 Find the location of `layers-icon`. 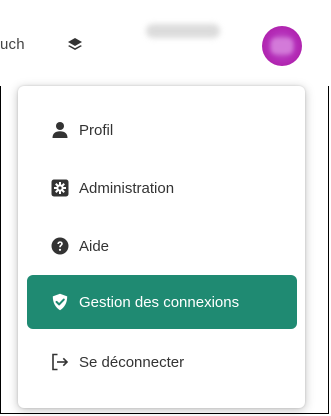

layers-icon is located at coordinates (75, 45).